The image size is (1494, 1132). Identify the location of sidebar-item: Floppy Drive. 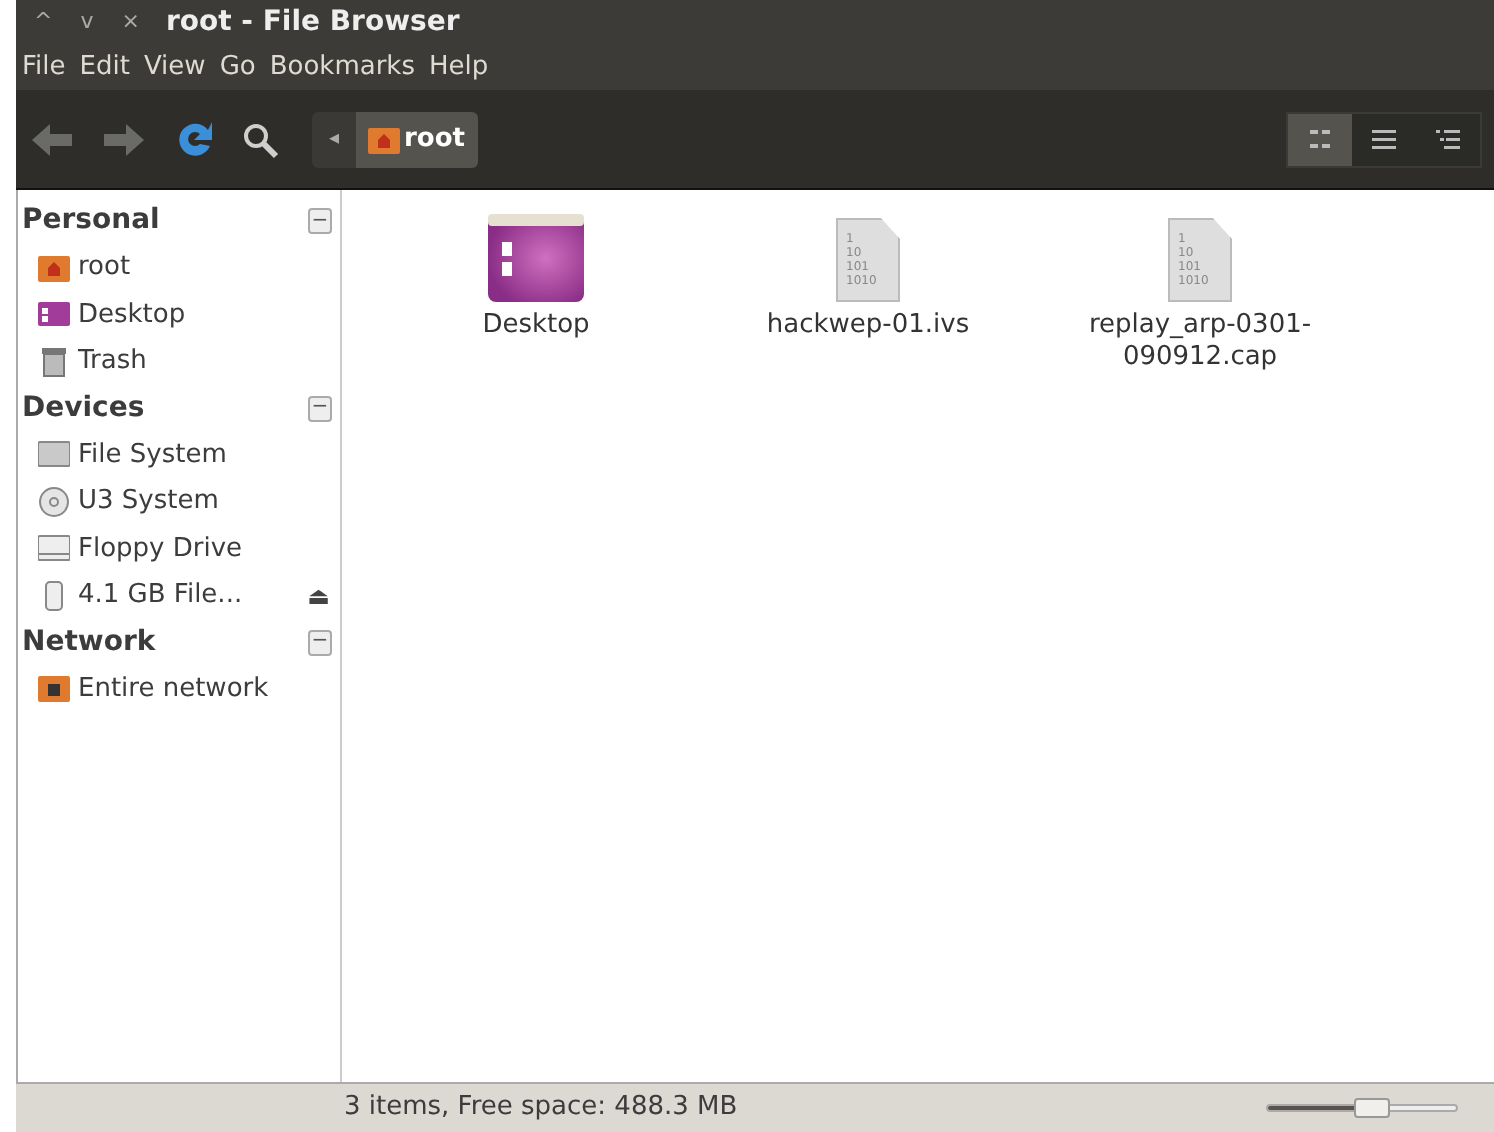
(179, 548).